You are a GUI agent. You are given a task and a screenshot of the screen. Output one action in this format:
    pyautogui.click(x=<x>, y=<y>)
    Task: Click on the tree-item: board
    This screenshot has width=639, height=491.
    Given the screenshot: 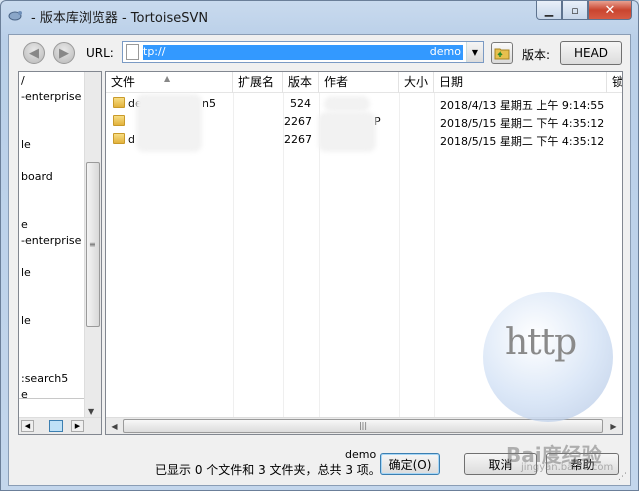 What is the action you would take?
    pyautogui.click(x=37, y=176)
    